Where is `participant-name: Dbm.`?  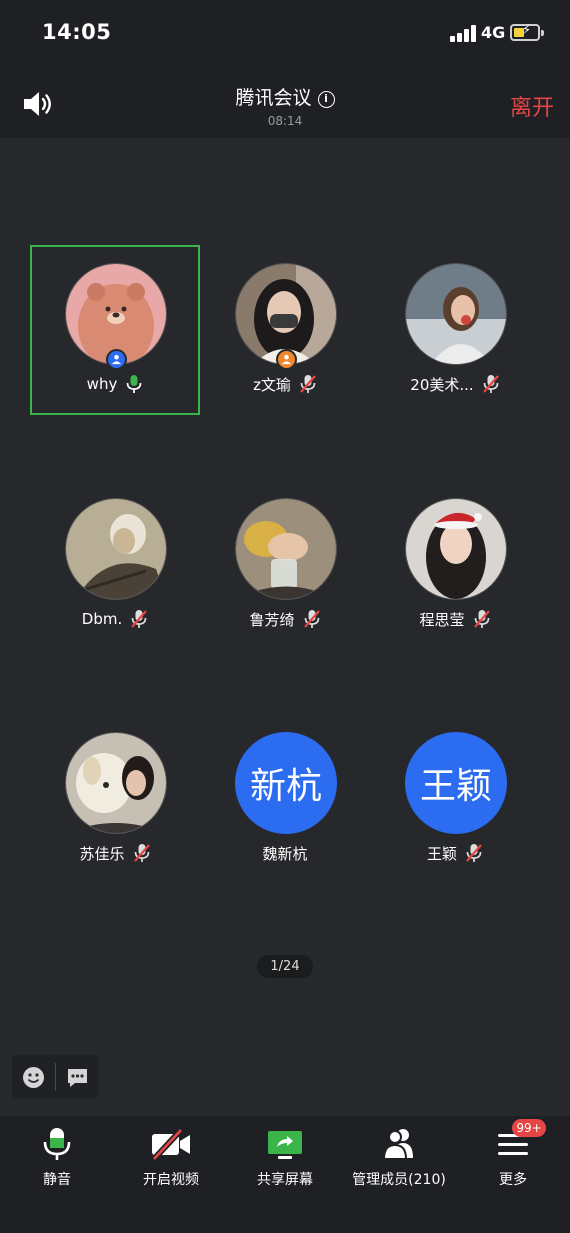 participant-name: Dbm. is located at coordinates (102, 619).